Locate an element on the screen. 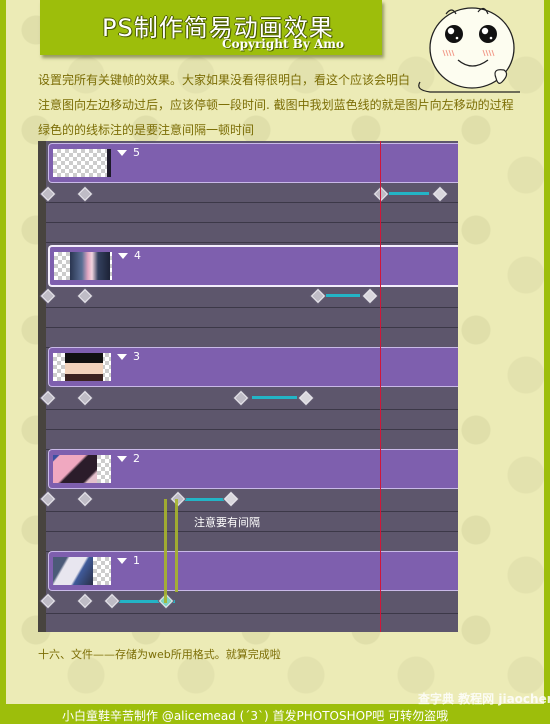  site-watermark: 查字典 教程网 jiaocheng.chazidian.com is located at coordinates (484, 699).